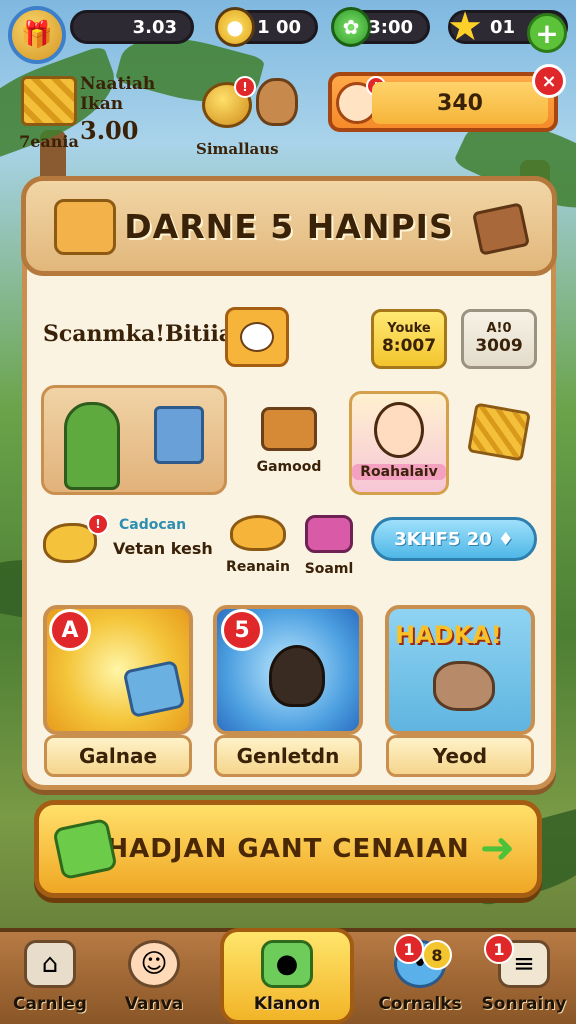 The height and width of the screenshot is (1024, 576). What do you see at coordinates (49, 101) in the screenshot?
I see `gold-crate-icon` at bounding box center [49, 101].